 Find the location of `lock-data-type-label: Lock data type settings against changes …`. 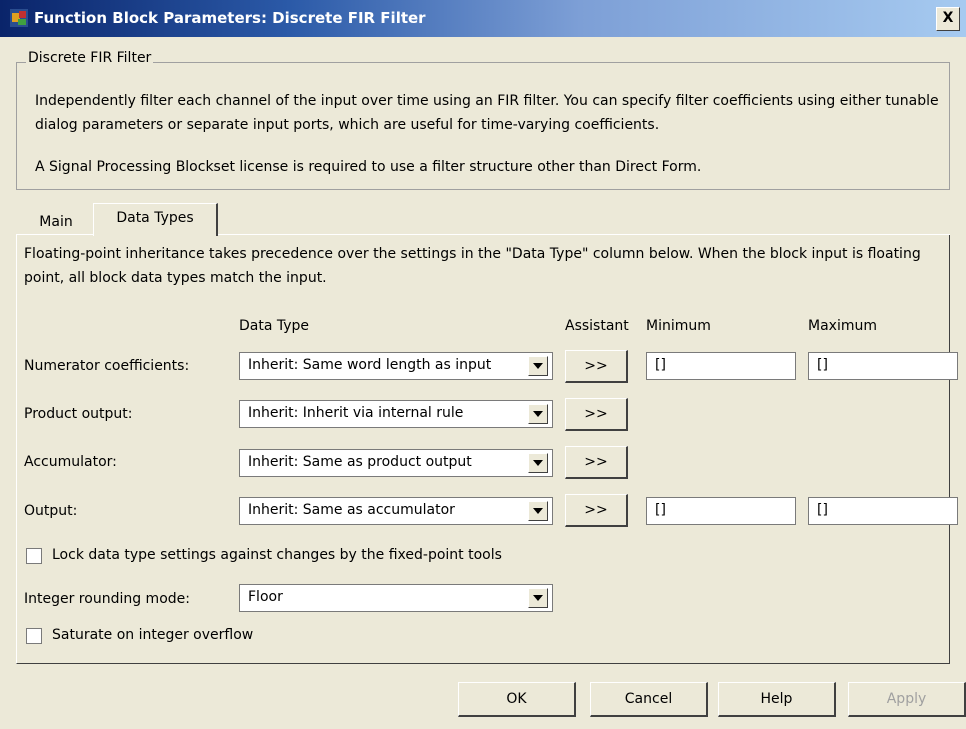

lock-data-type-label: Lock data type settings against changes … is located at coordinates (277, 555).